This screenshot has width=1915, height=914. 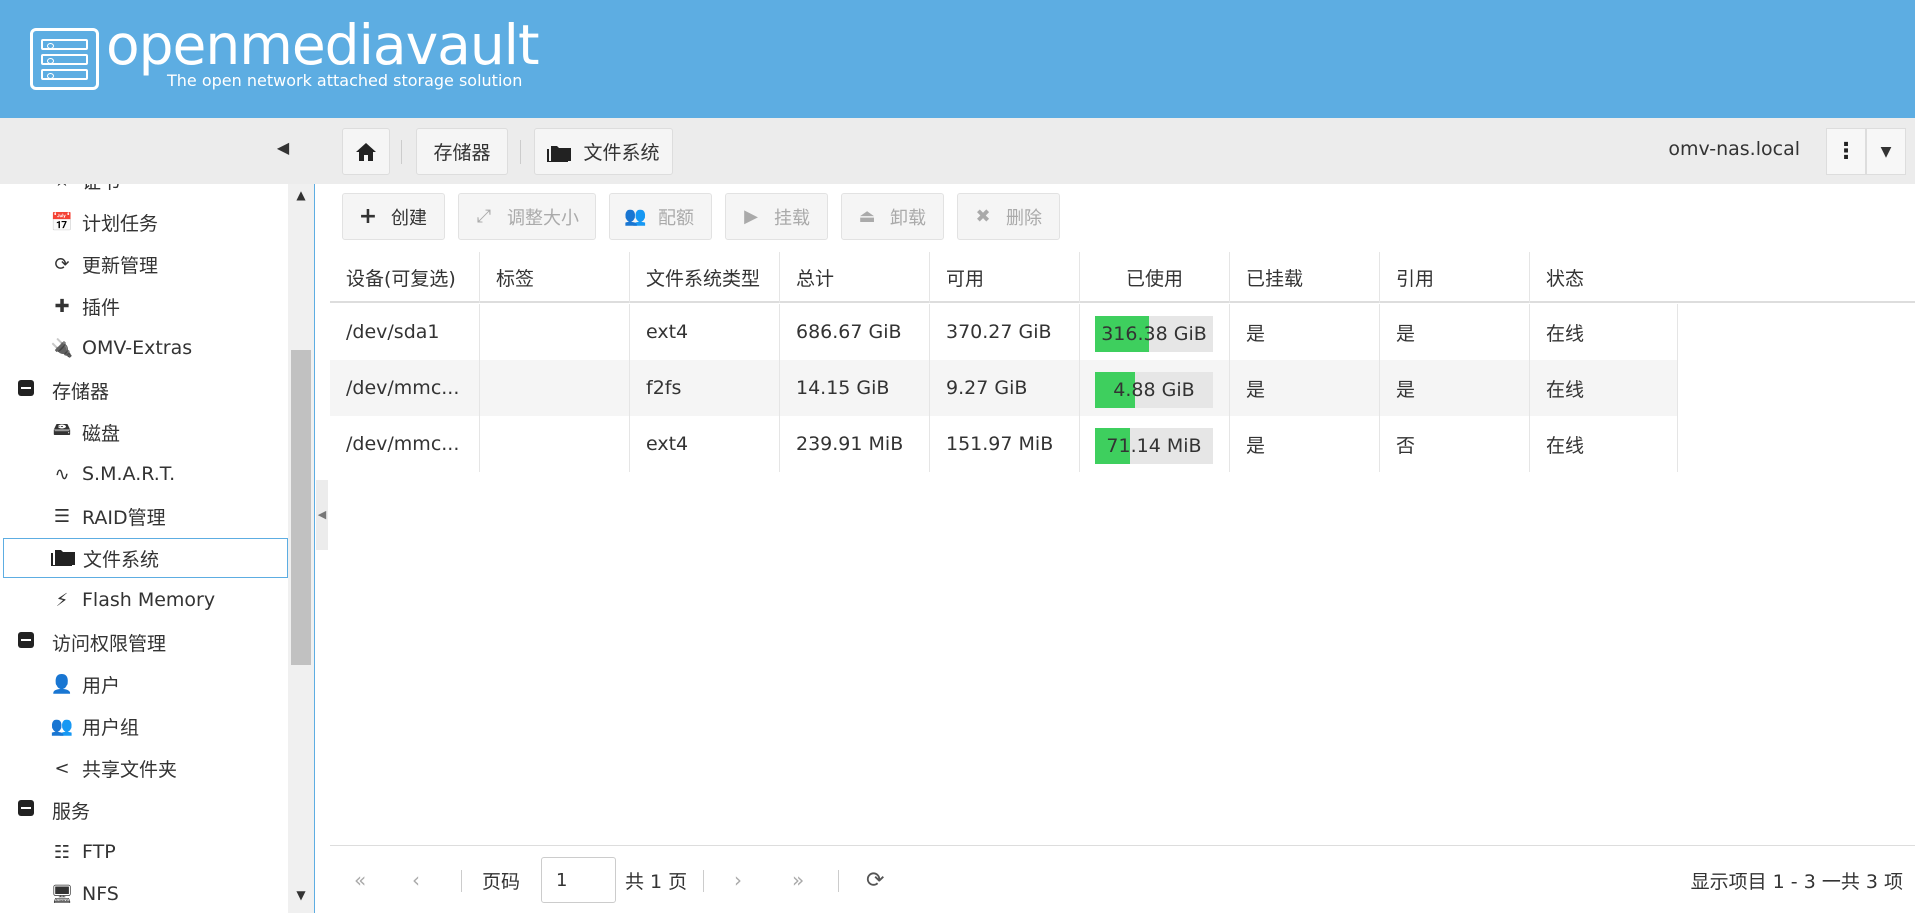 I want to click on used-progress-text: 316.38 GiB, so click(x=1154, y=334).